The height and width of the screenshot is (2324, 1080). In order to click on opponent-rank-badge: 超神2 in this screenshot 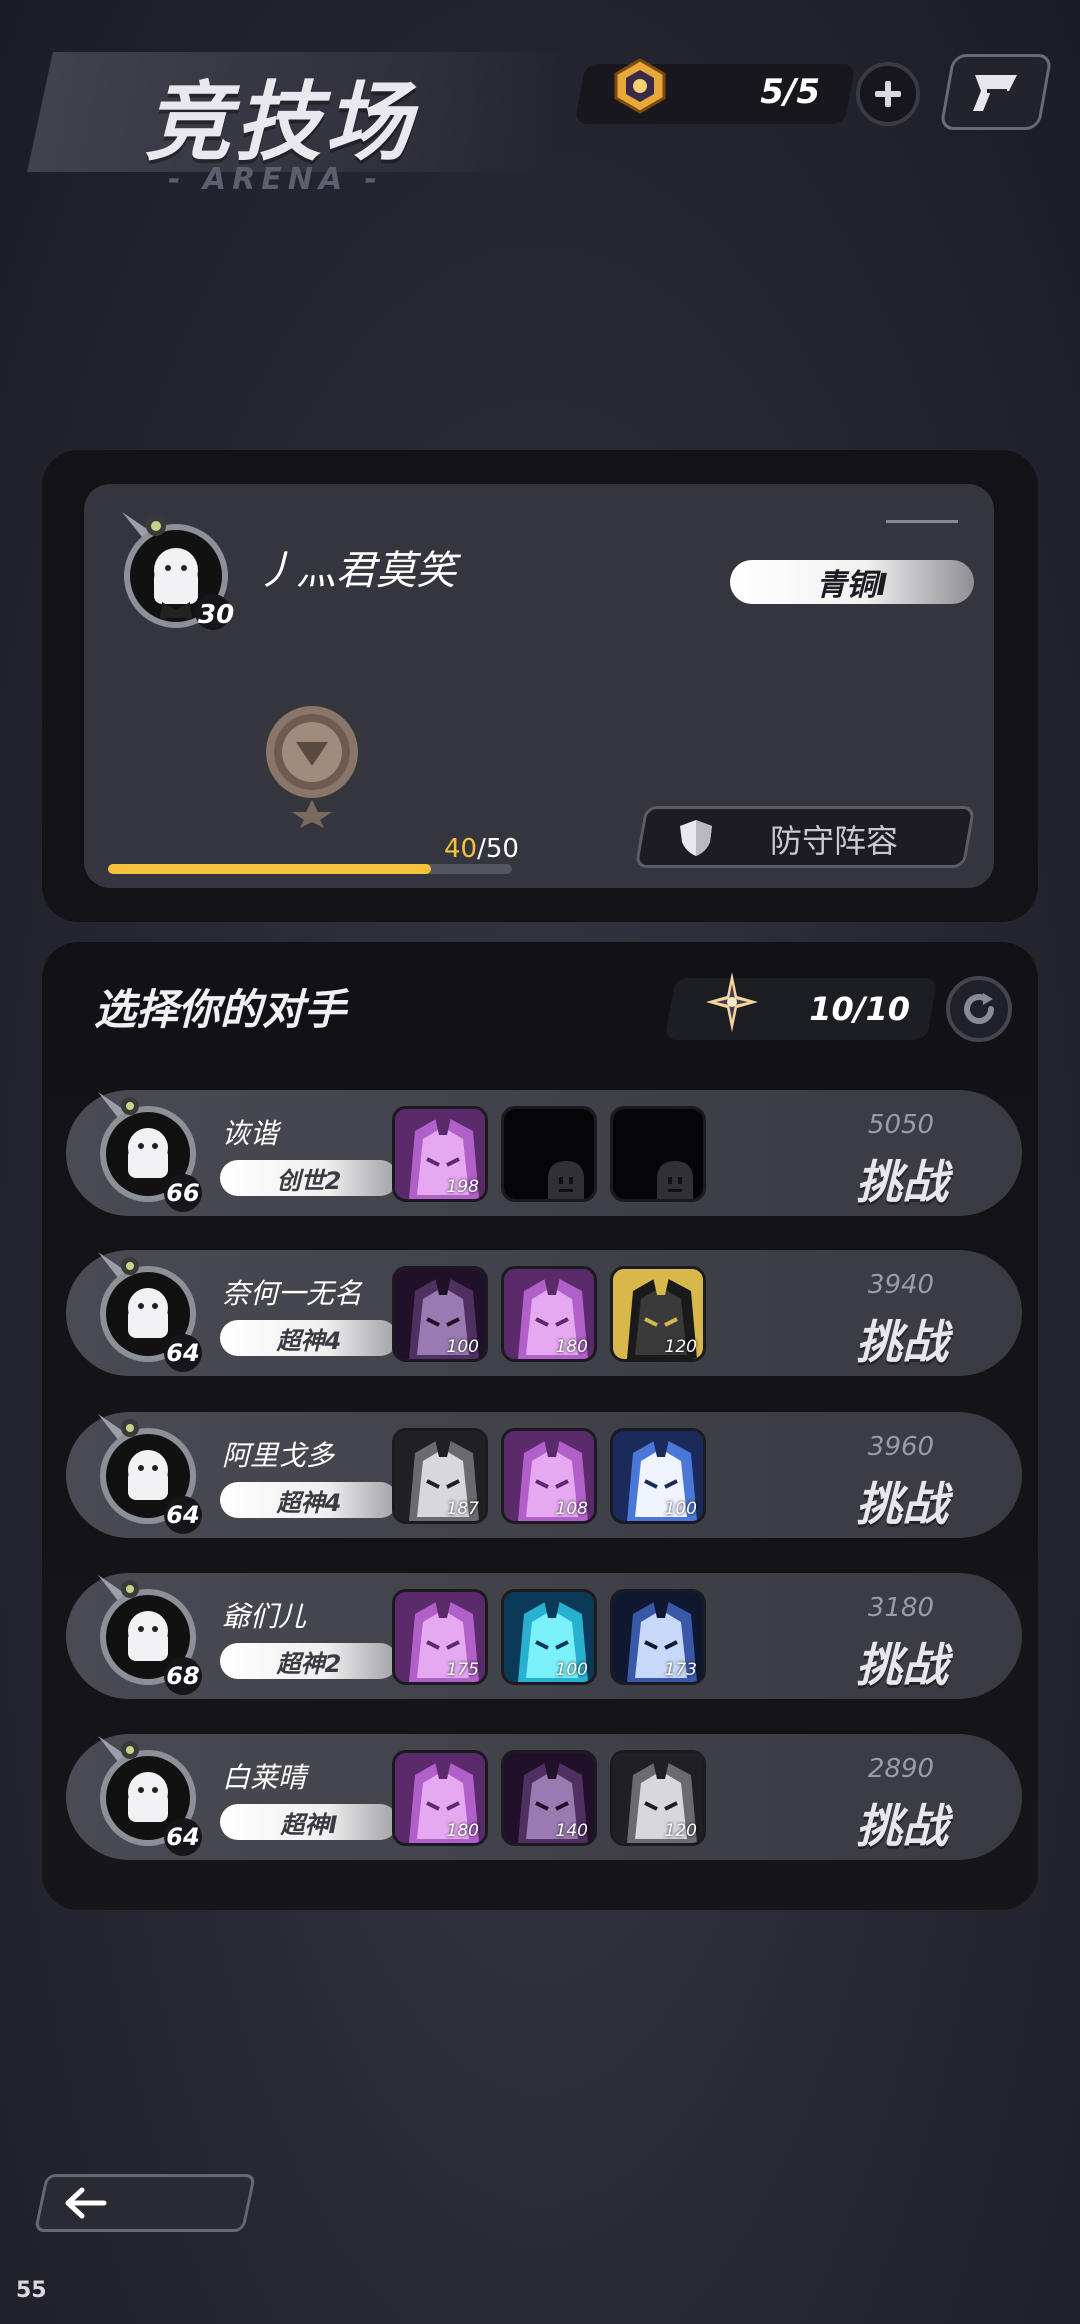, I will do `click(309, 1661)`.